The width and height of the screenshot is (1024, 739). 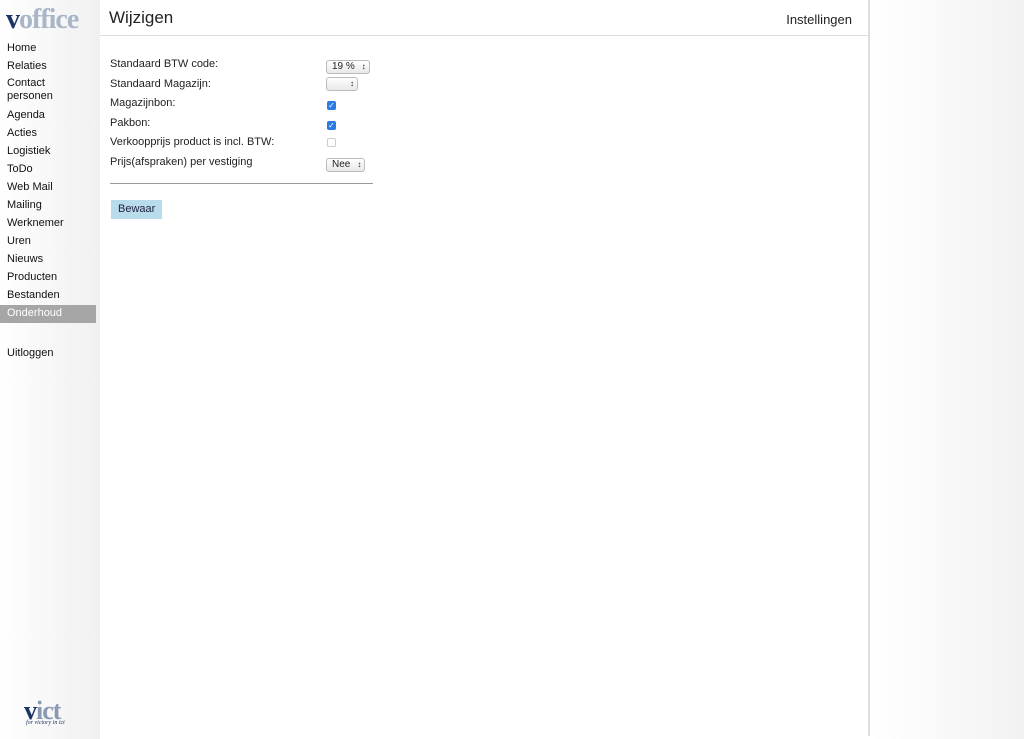 What do you see at coordinates (137, 209) in the screenshot?
I see `save-button: Bewaar` at bounding box center [137, 209].